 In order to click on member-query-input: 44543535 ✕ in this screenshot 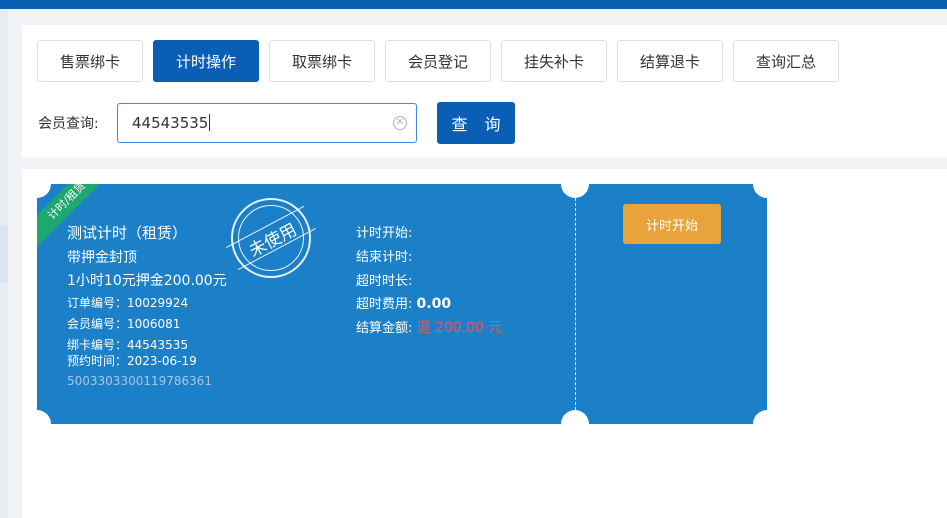, I will do `click(267, 123)`.